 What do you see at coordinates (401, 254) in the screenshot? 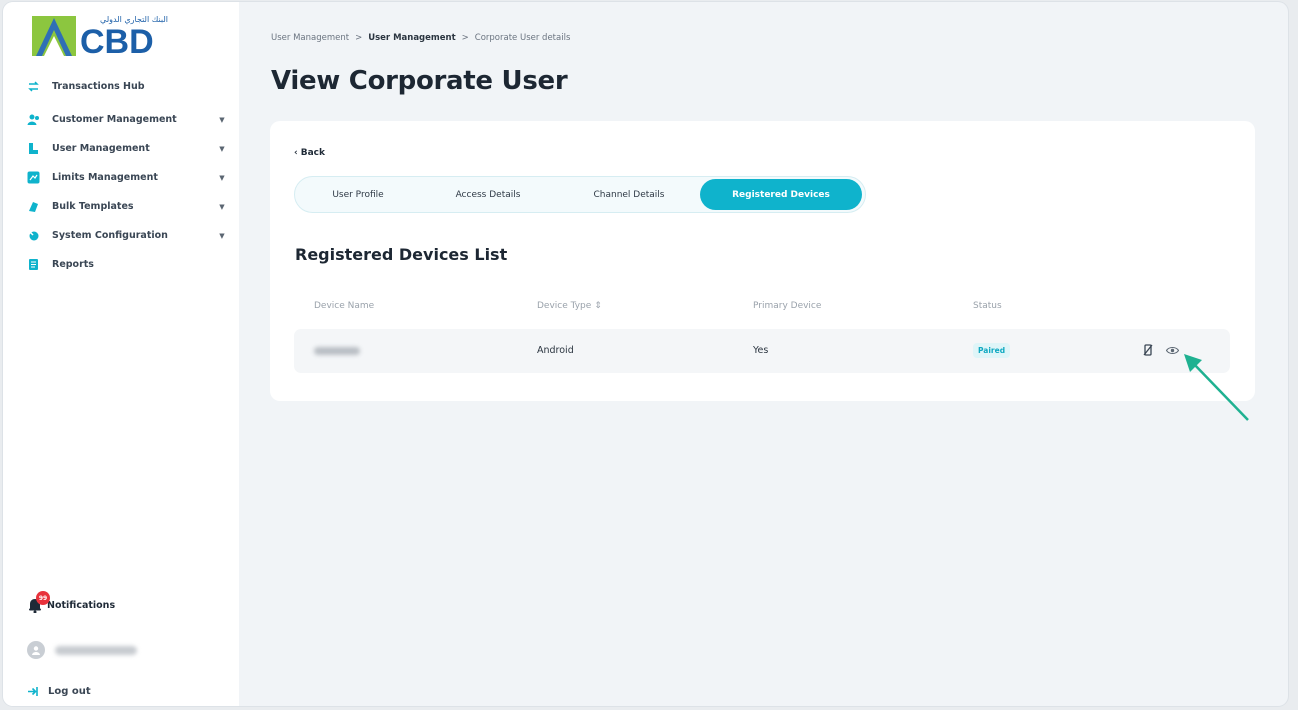
I see `section-title: Registered Devices List` at bounding box center [401, 254].